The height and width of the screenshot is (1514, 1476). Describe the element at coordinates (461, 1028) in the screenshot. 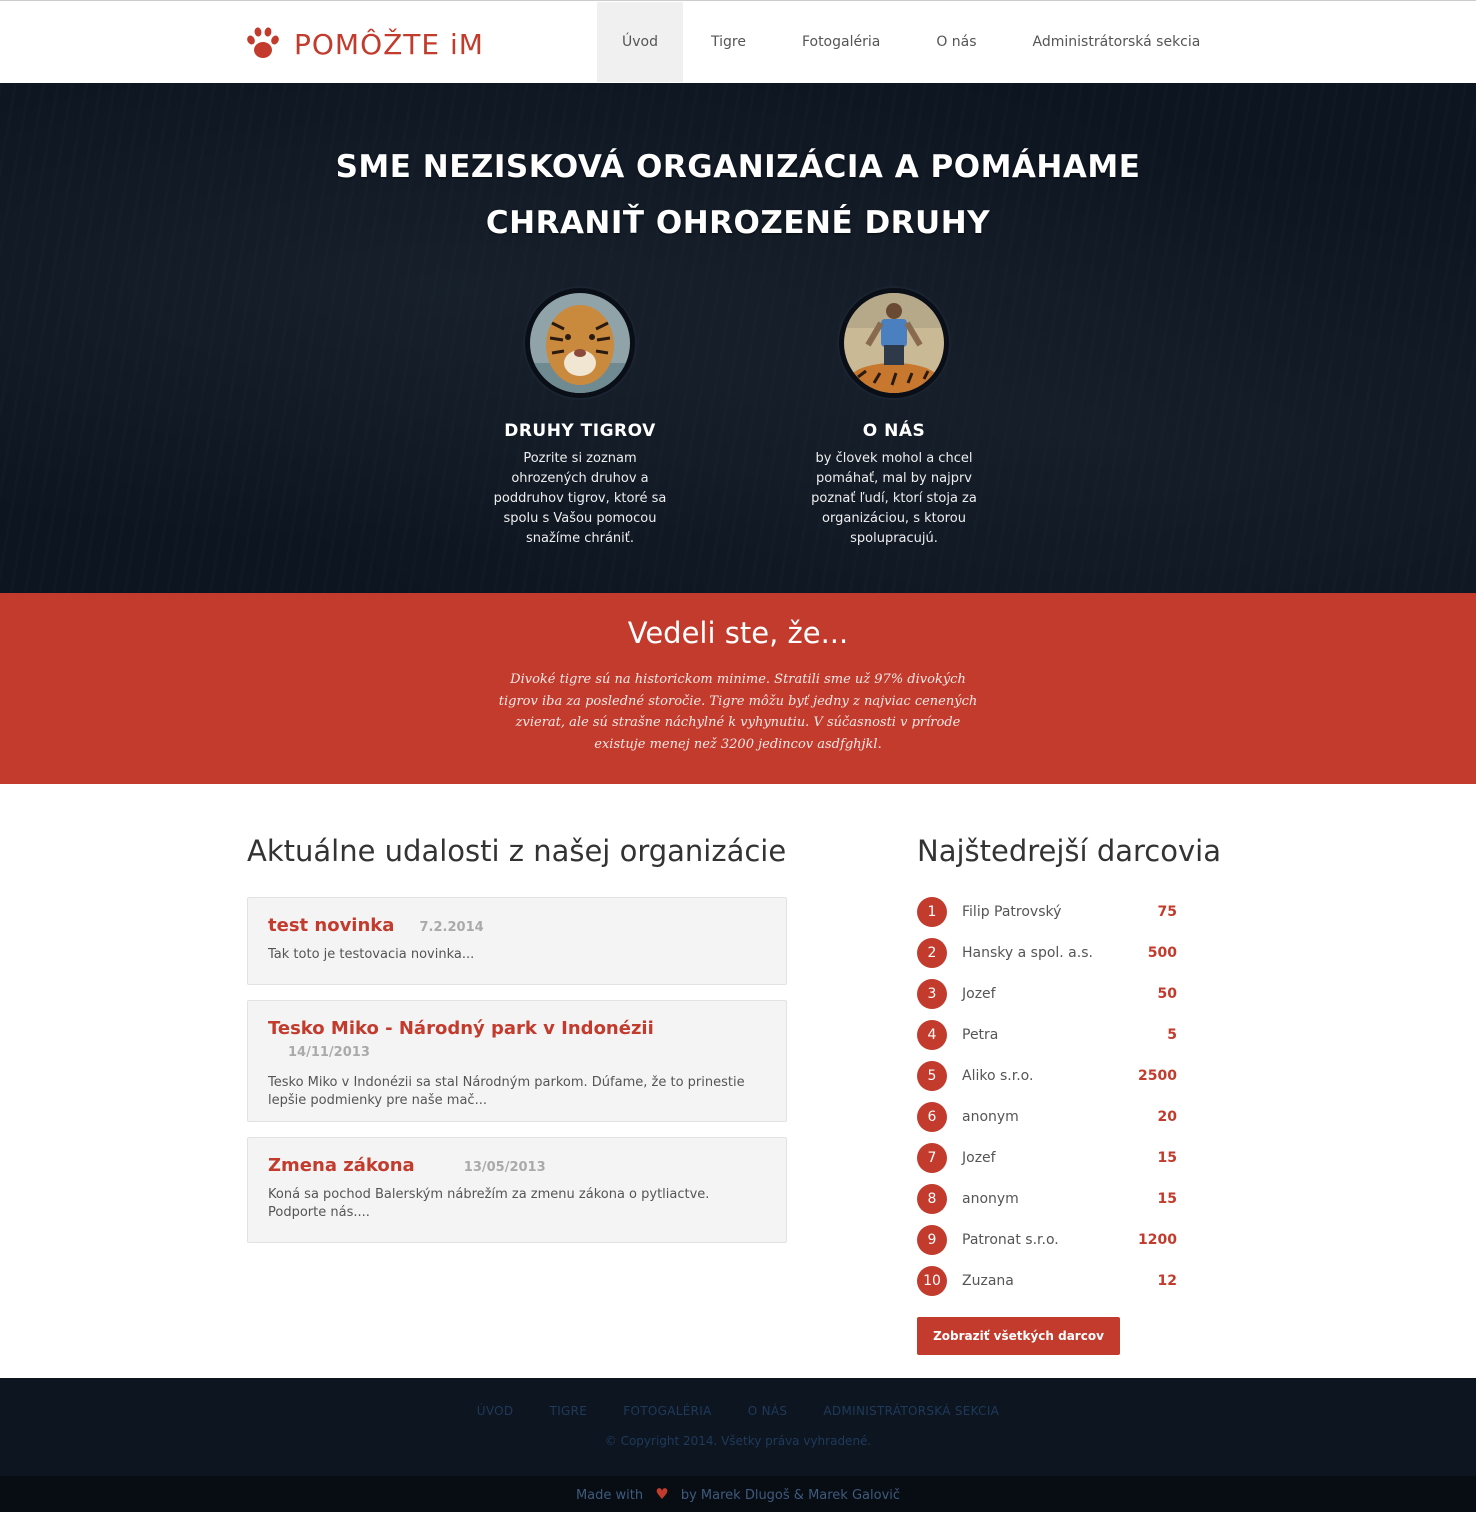

I see `news-title: Tesko Miko - Národný park v Indonézii` at that location.